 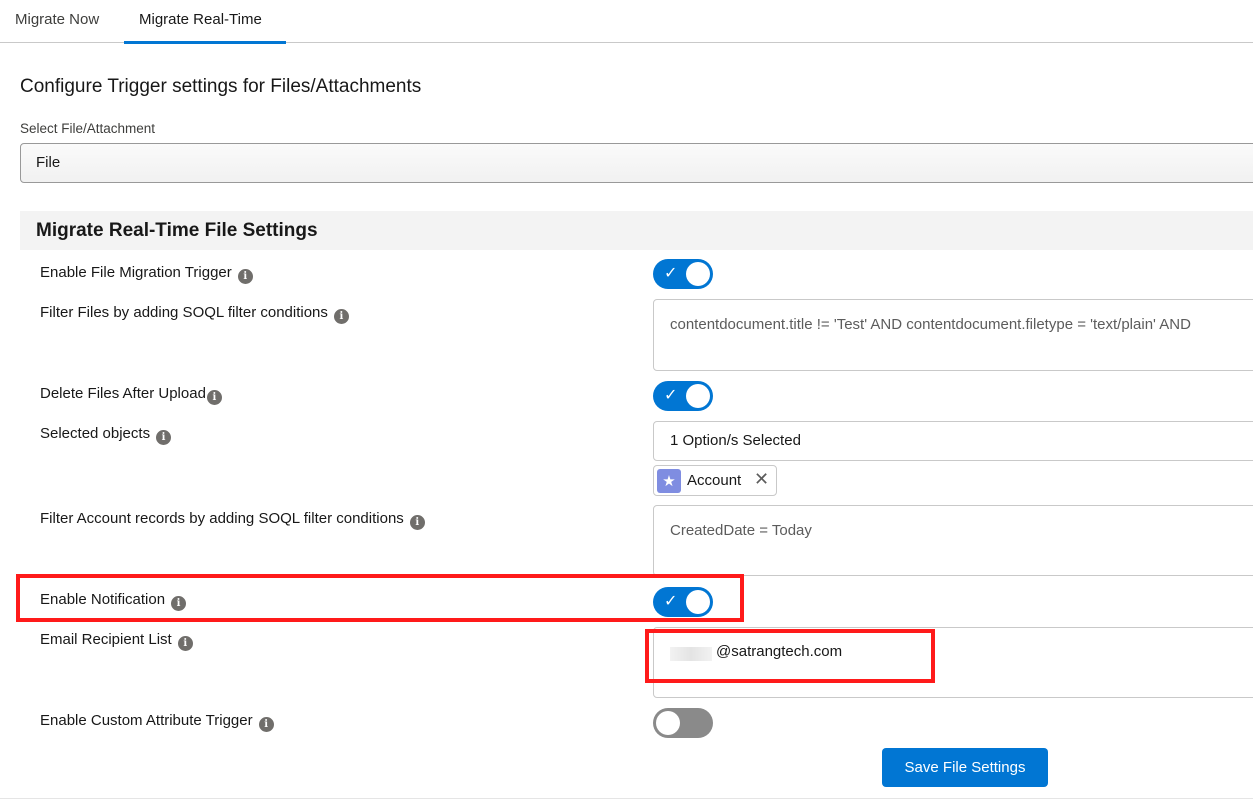 I want to click on email-value: @satrangtech.com, so click(x=779, y=651).